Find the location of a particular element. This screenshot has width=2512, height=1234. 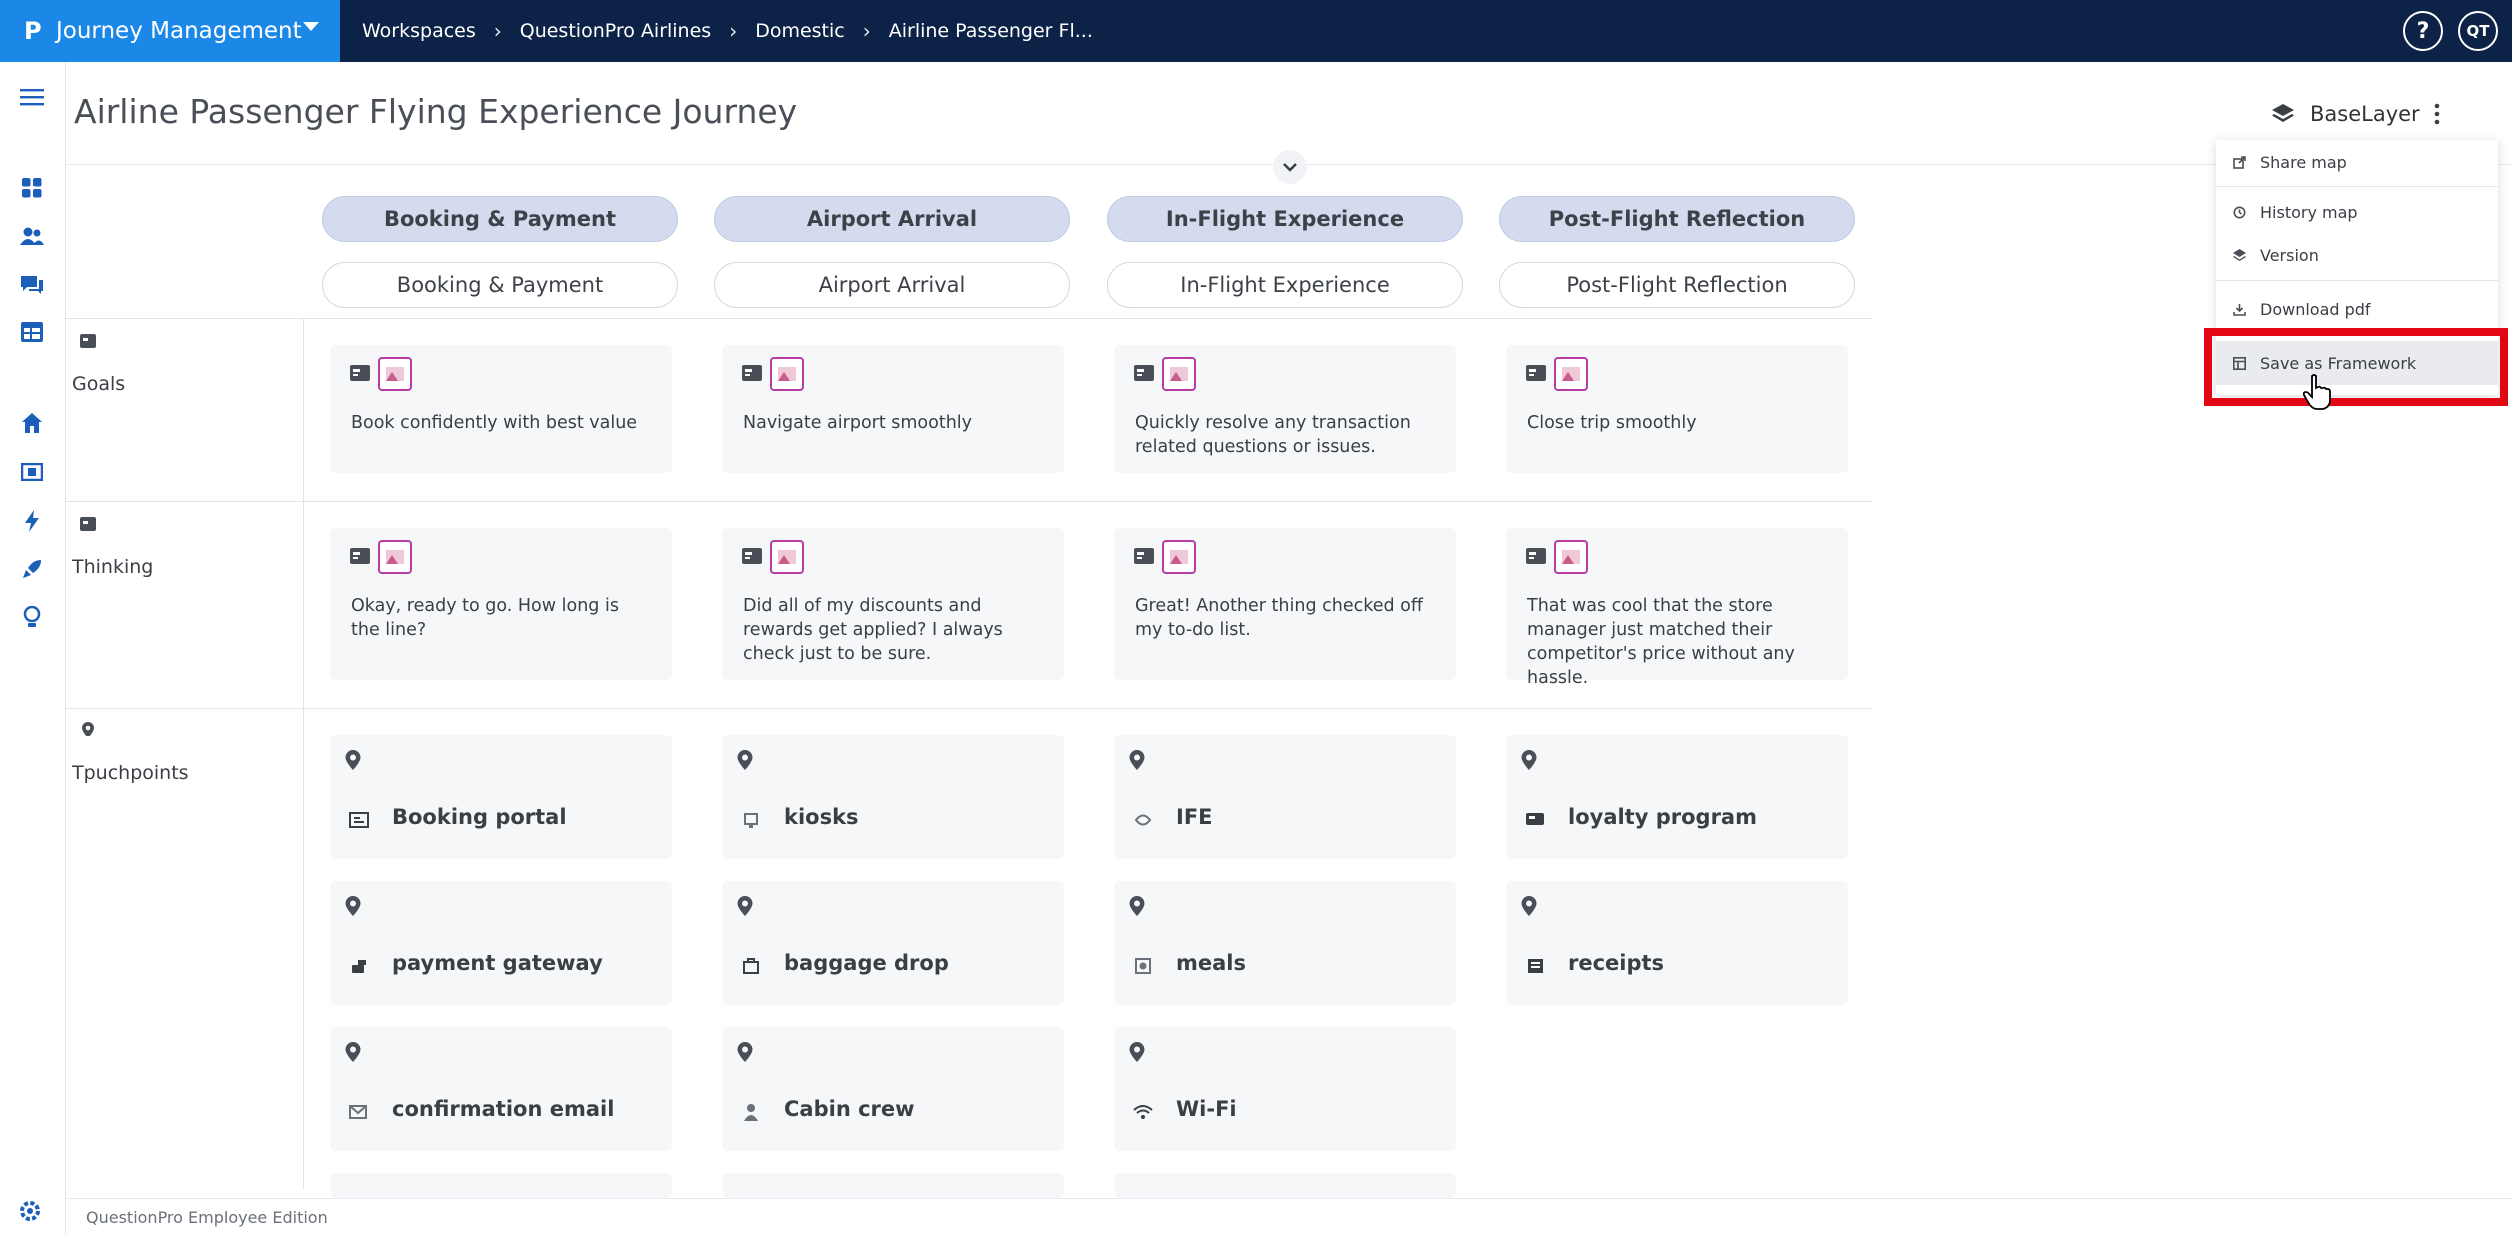

breadcrumb-folder: Domestic is located at coordinates (800, 31).